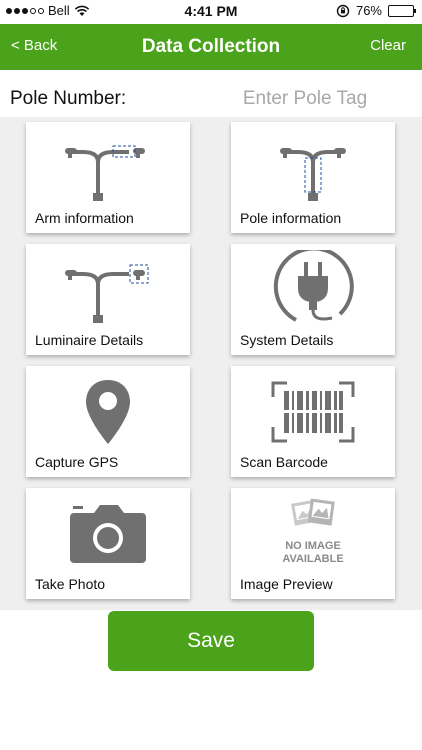  Describe the element at coordinates (211, 641) in the screenshot. I see `save-button: Save` at that location.